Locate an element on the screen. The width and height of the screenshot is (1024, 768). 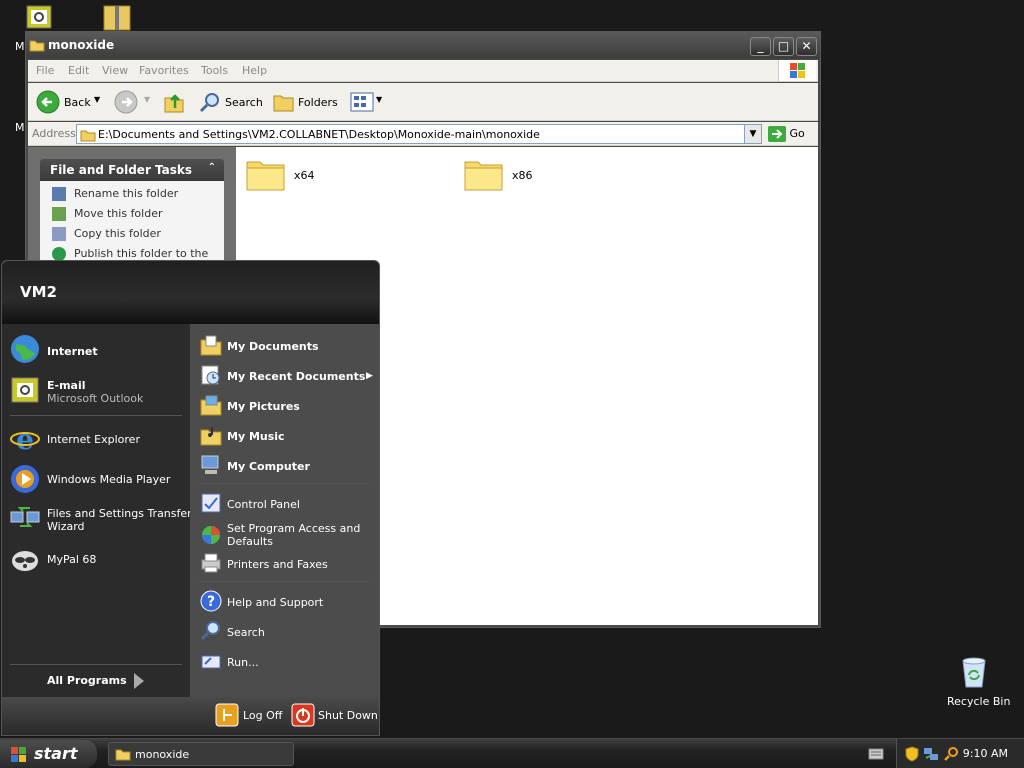
address-dropdown-icon: ▼ is located at coordinates (753, 134).